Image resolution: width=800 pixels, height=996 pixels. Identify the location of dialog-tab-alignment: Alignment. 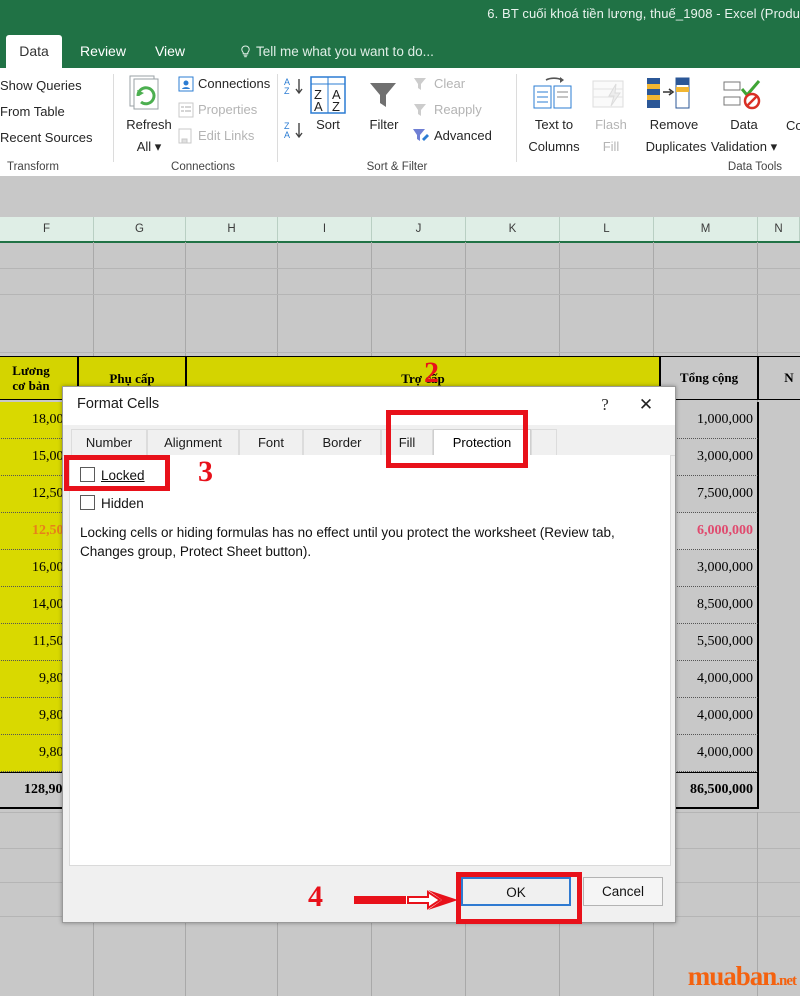
(193, 442).